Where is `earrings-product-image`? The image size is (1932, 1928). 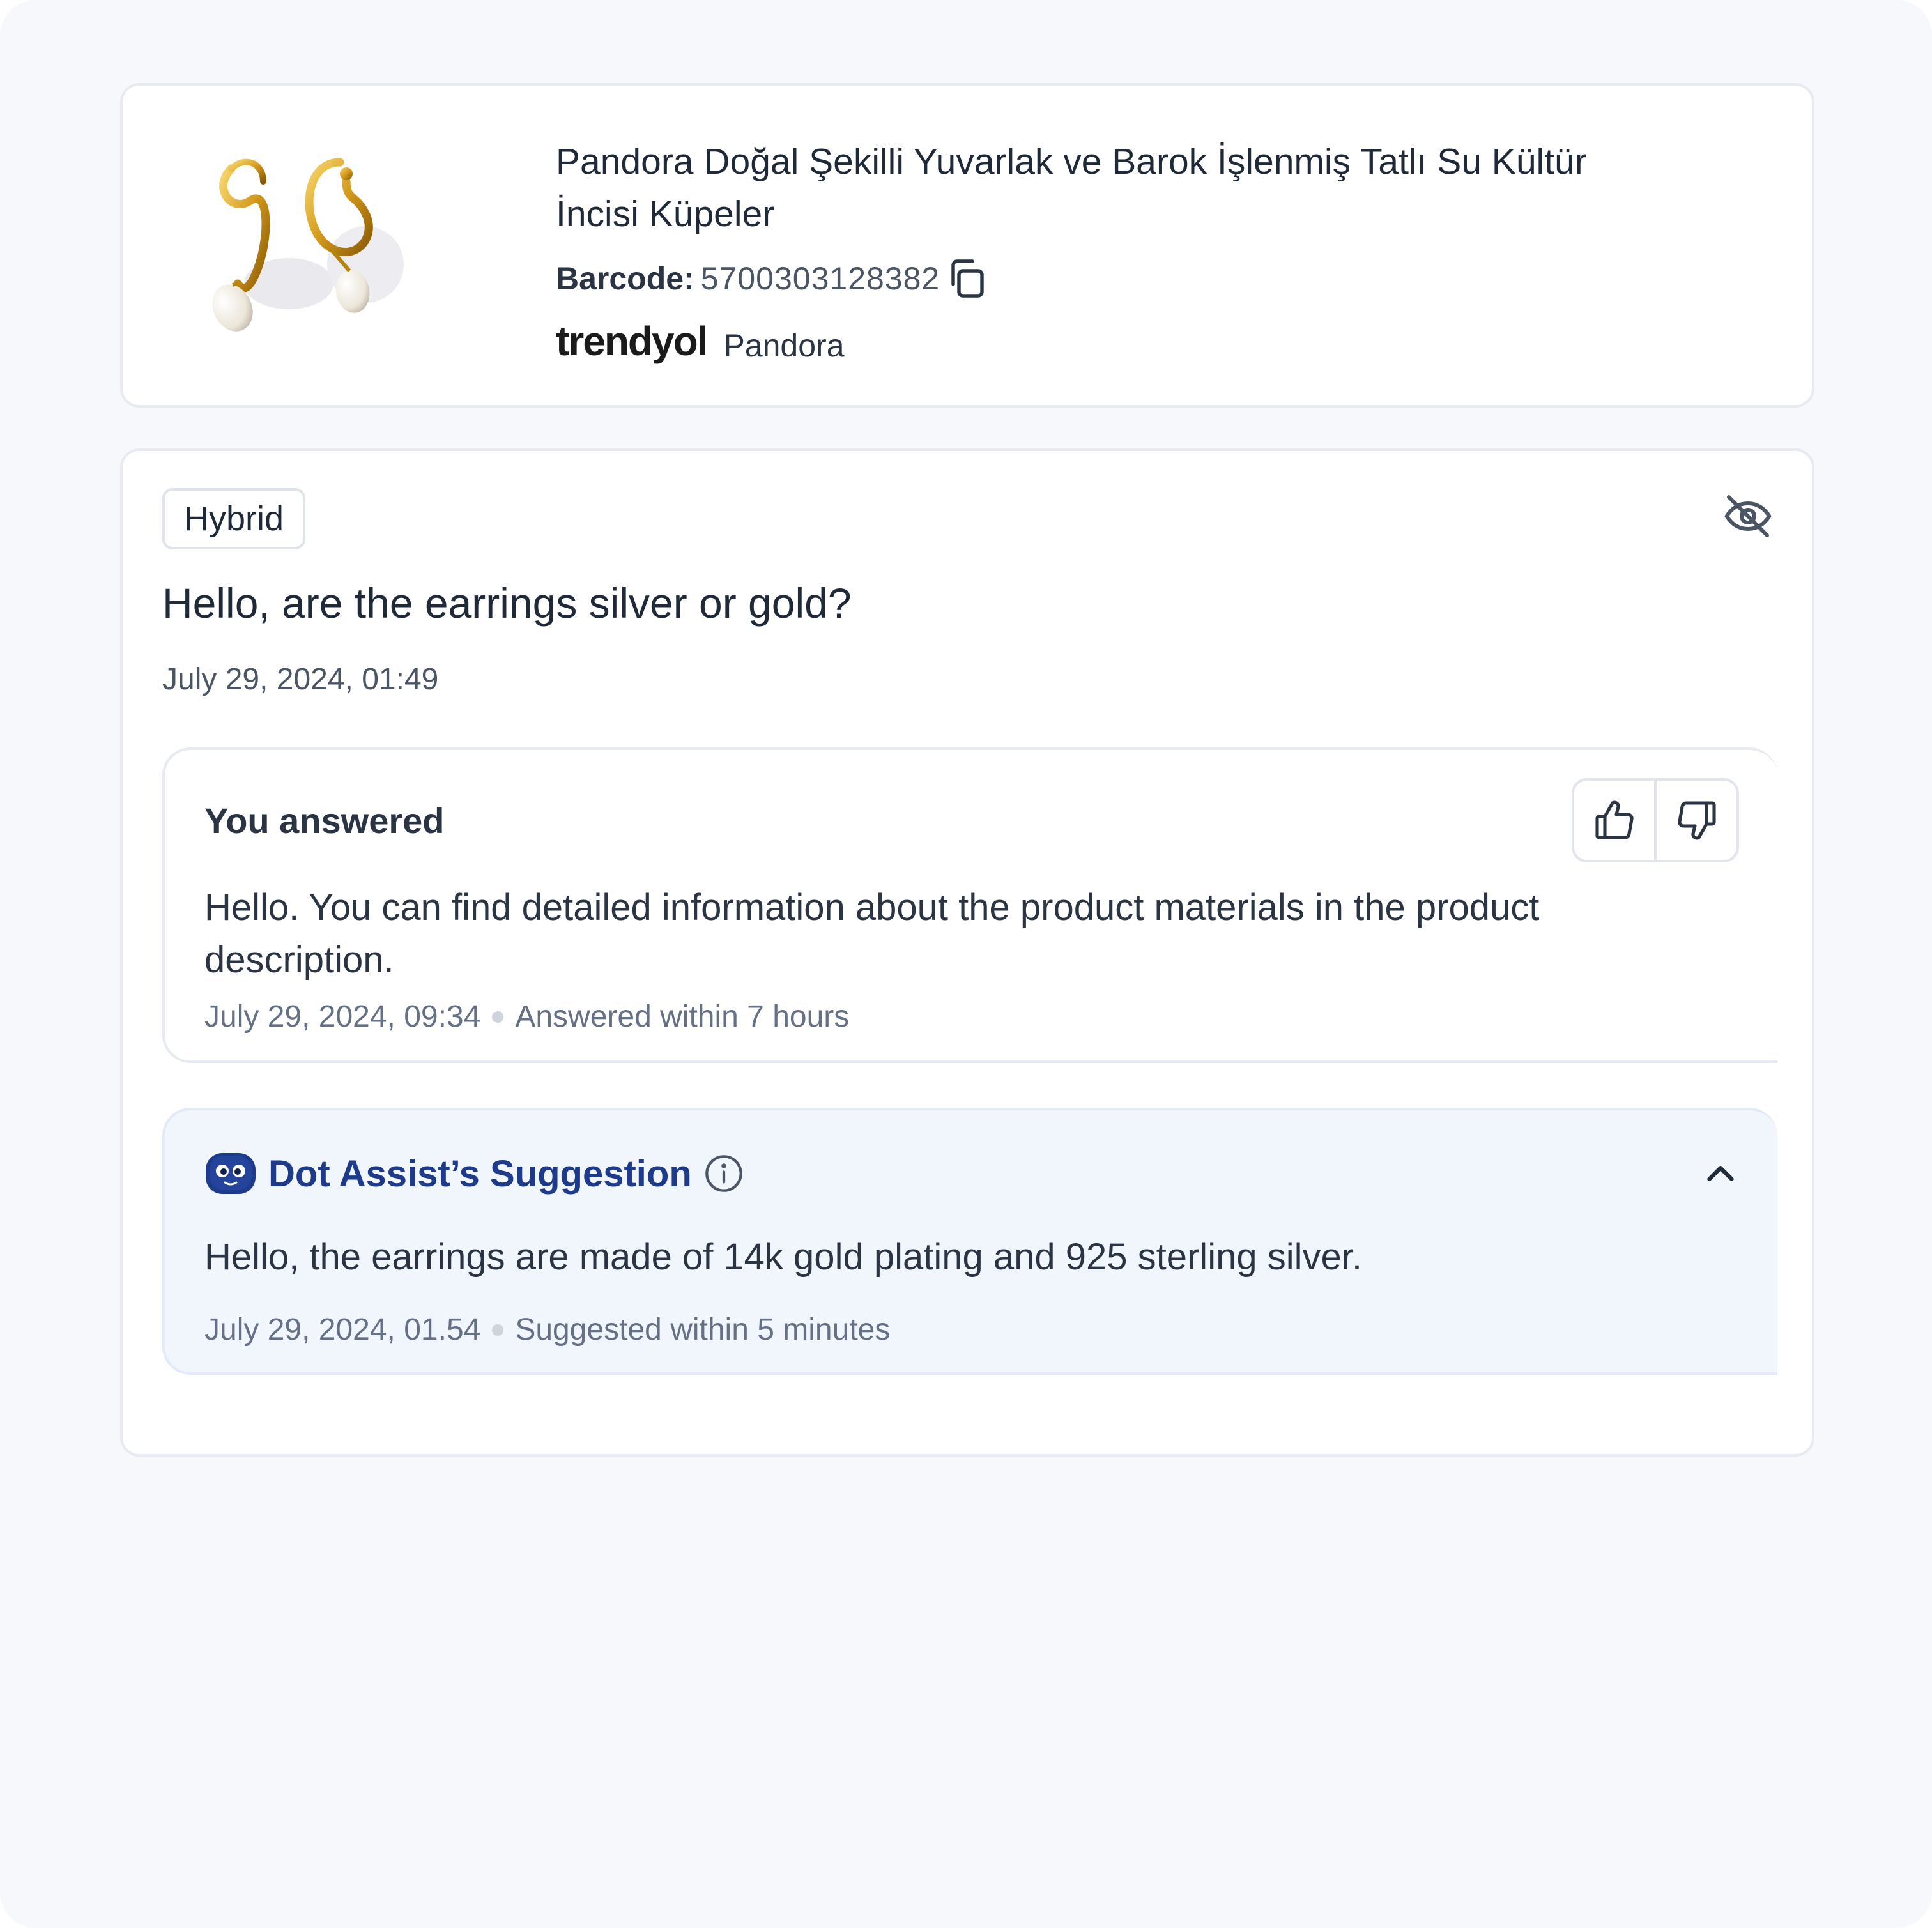 earrings-product-image is located at coordinates (308, 245).